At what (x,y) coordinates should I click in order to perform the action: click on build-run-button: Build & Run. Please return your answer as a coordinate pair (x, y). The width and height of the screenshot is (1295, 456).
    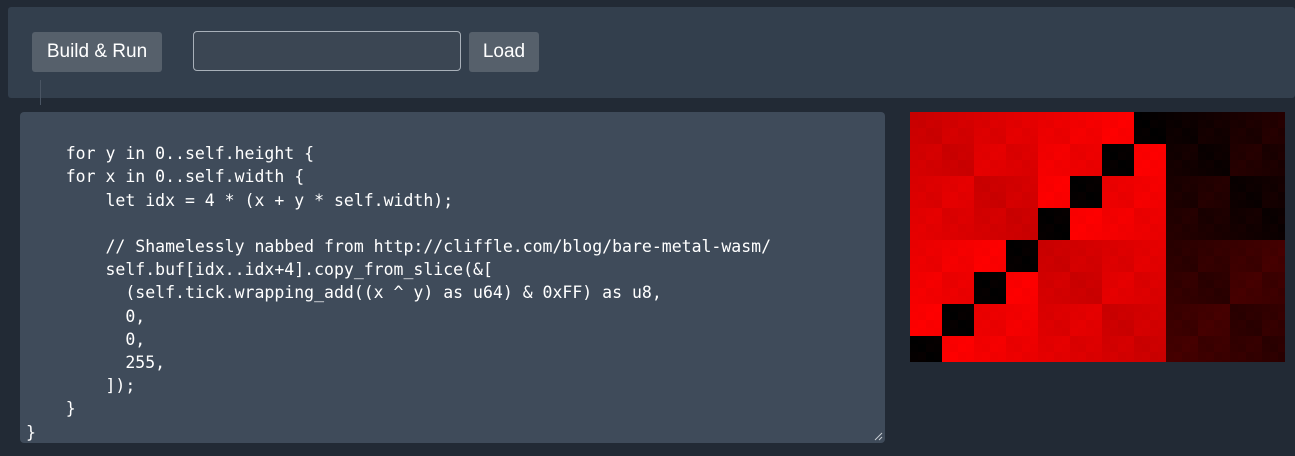
    Looking at the image, I should click on (97, 52).